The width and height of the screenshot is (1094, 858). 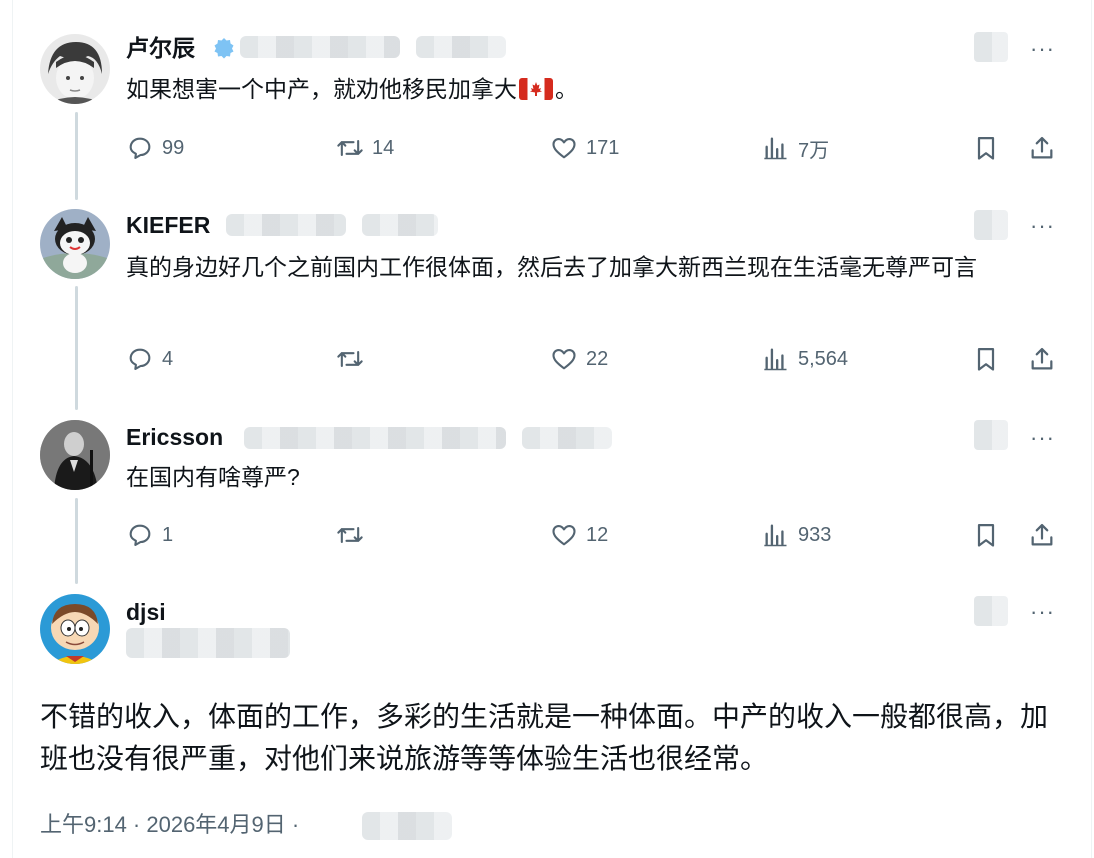 What do you see at coordinates (160, 48) in the screenshot?
I see `display-name: 卢尔辰` at bounding box center [160, 48].